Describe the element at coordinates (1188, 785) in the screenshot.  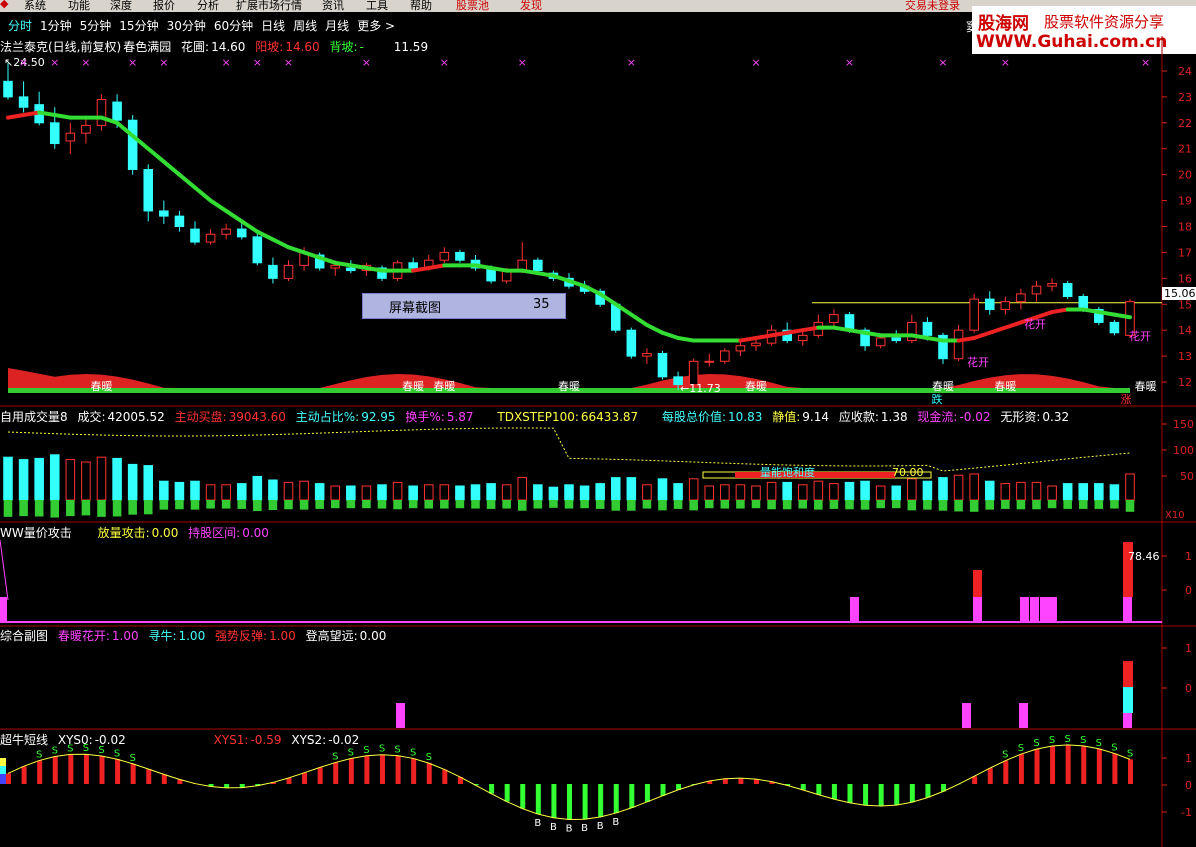
I see `bull-tick-label: 0` at that location.